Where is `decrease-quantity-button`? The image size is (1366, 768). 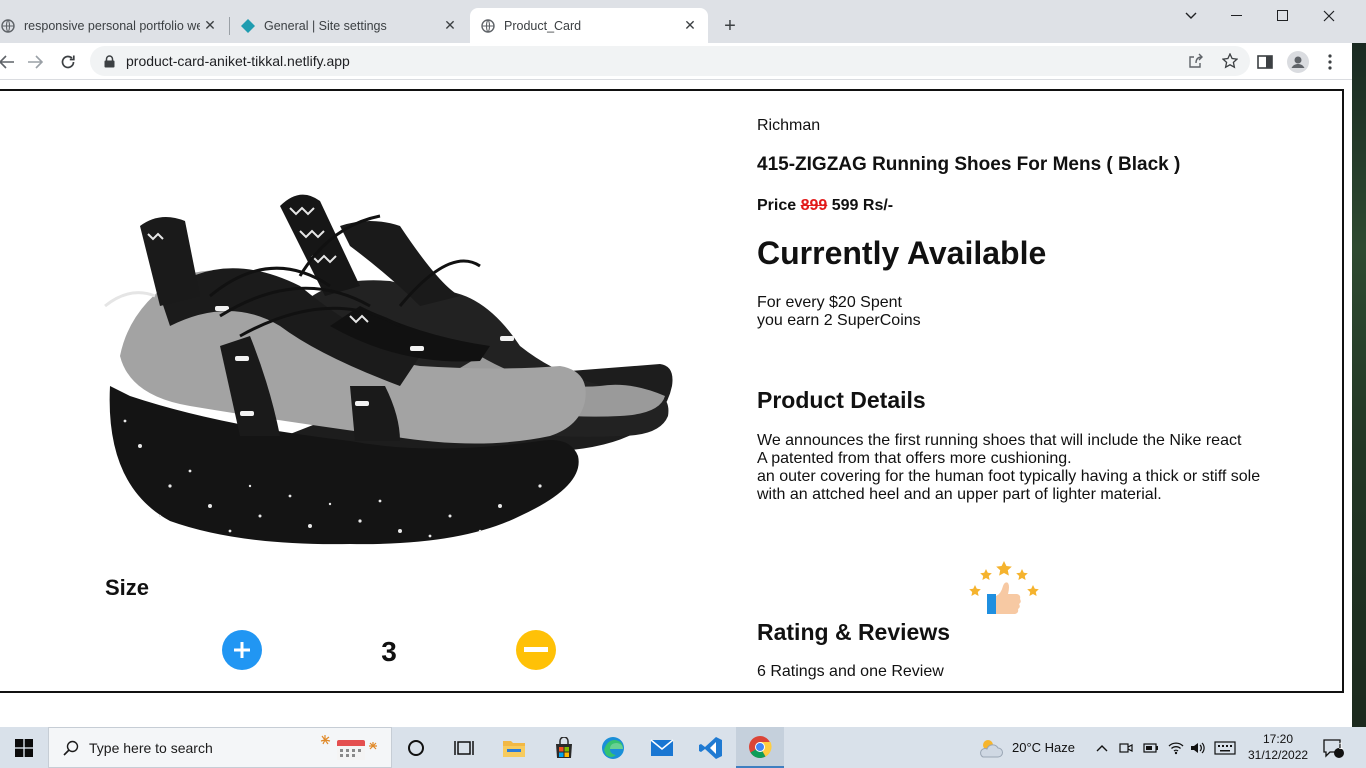
decrease-quantity-button is located at coordinates (536, 650).